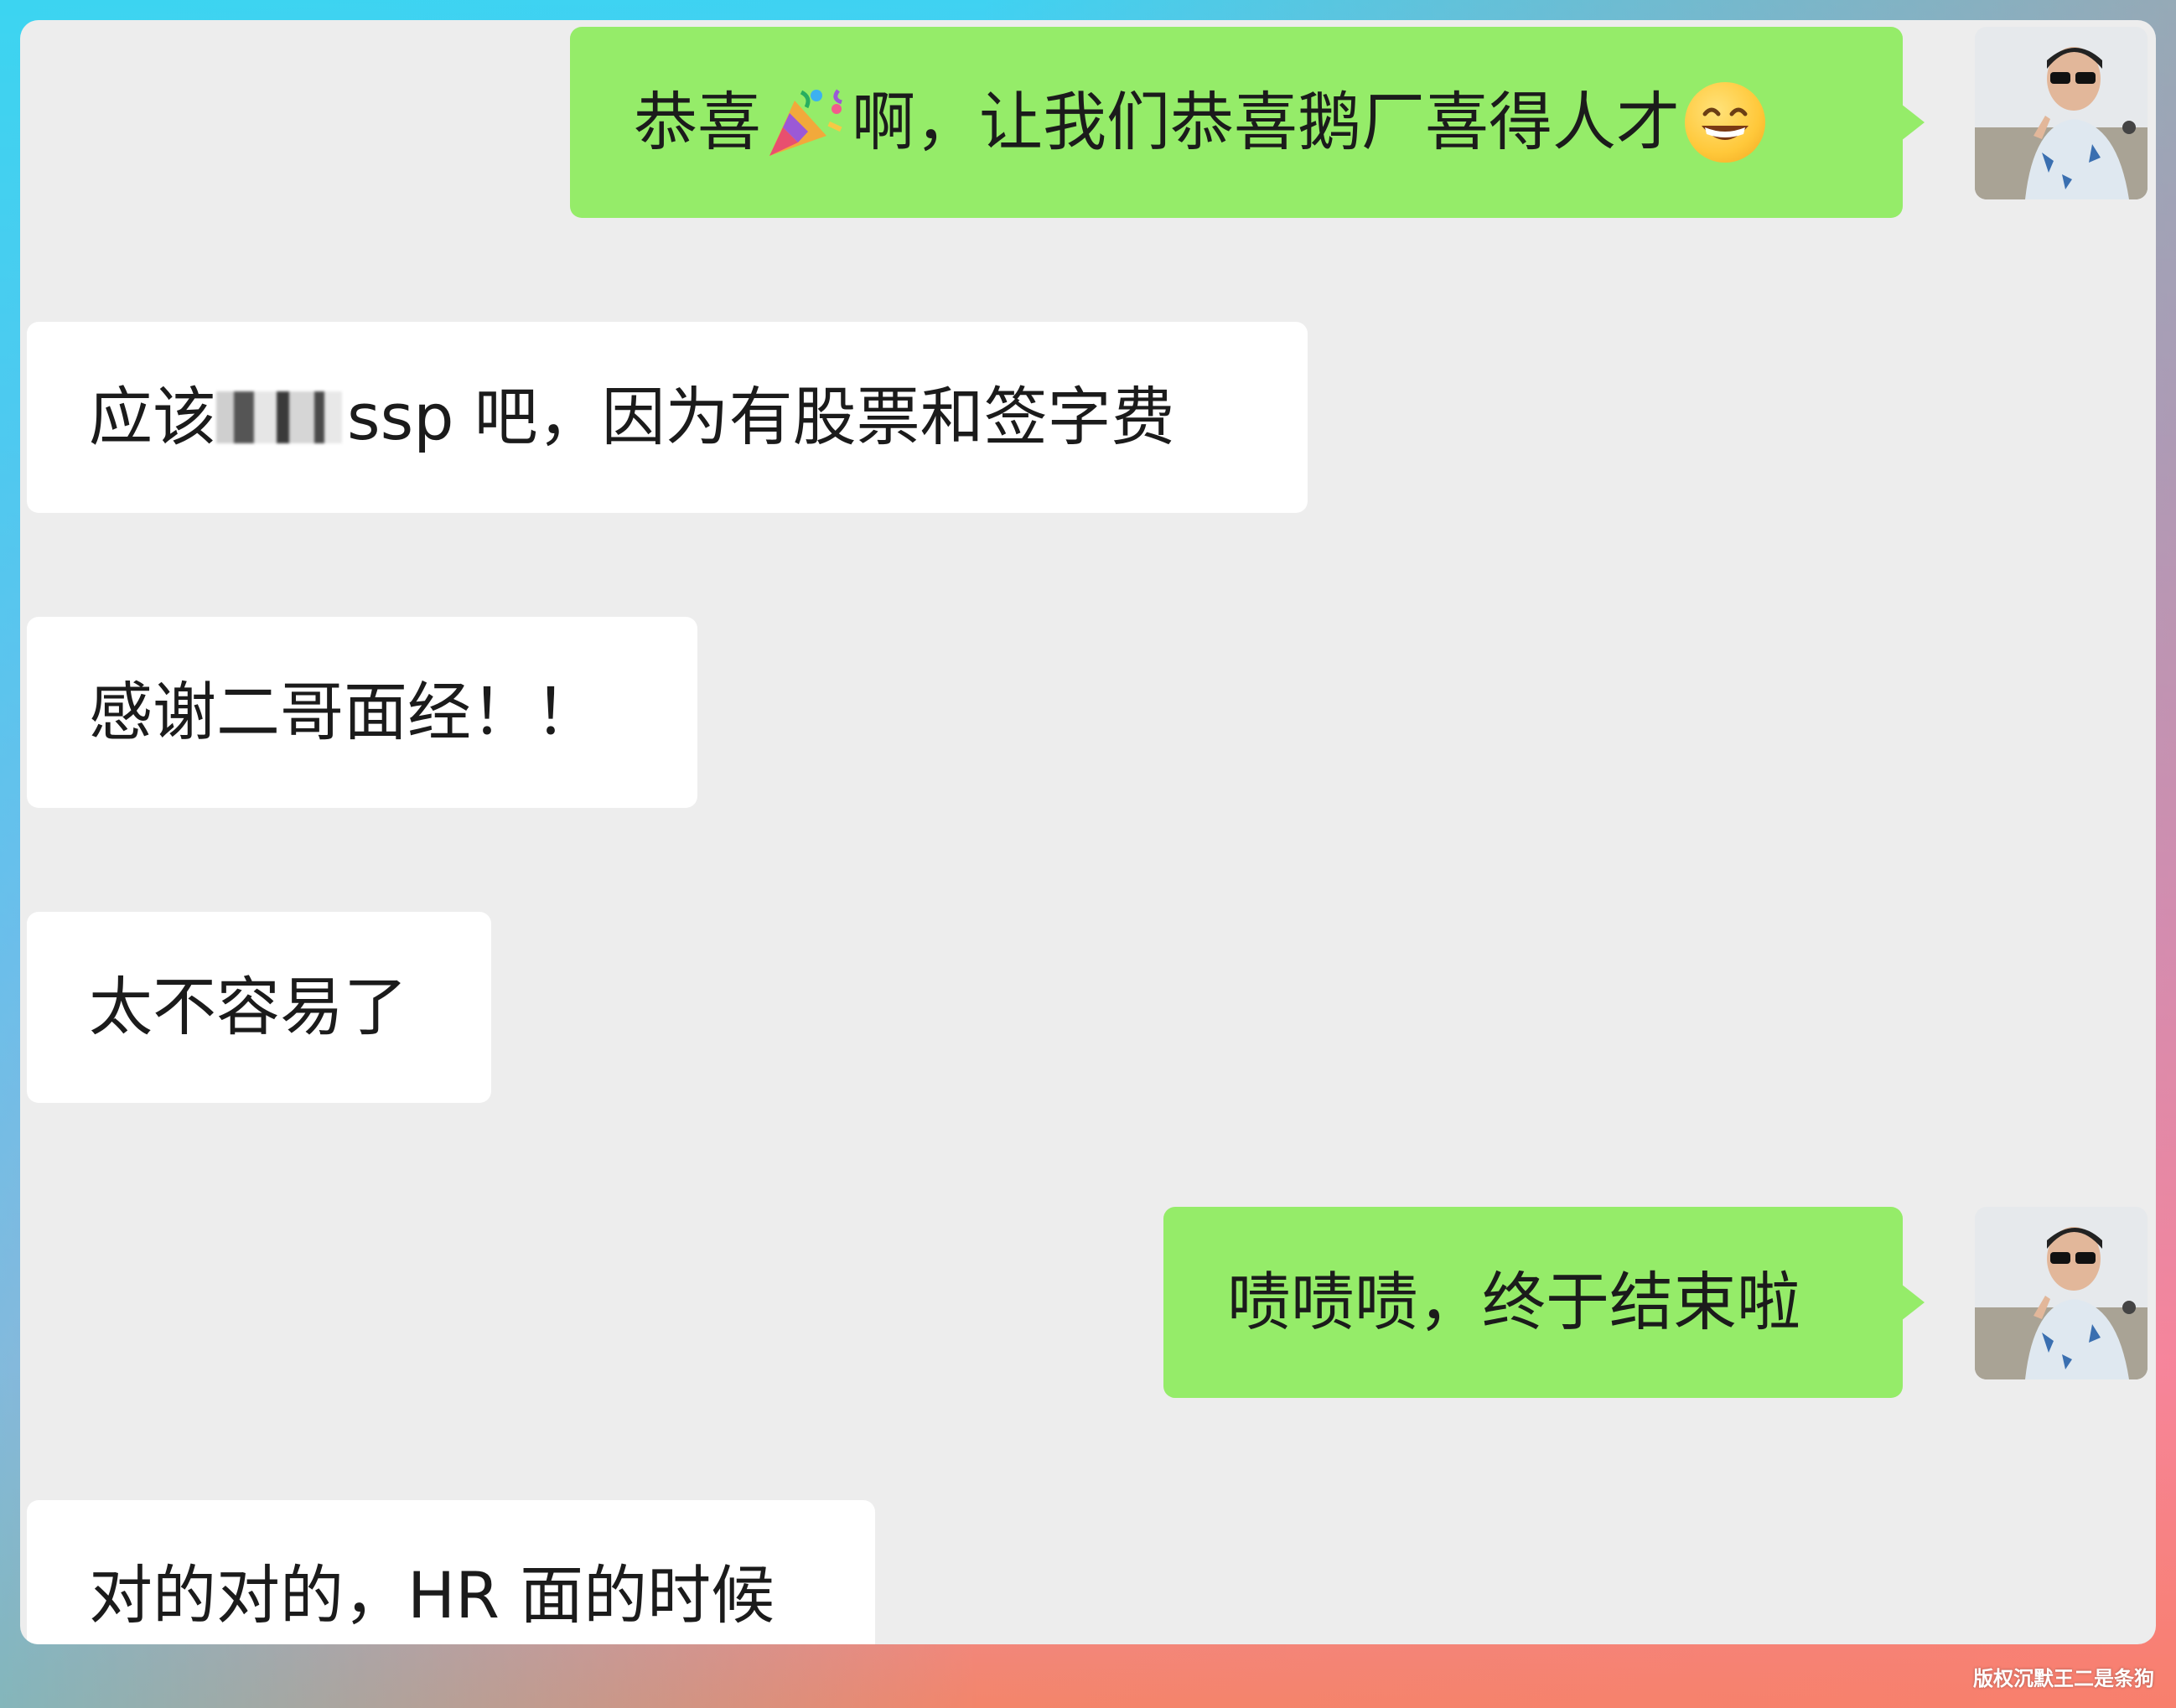 Image resolution: width=2176 pixels, height=1708 pixels. I want to click on message-text: 恭喜, so click(697, 122).